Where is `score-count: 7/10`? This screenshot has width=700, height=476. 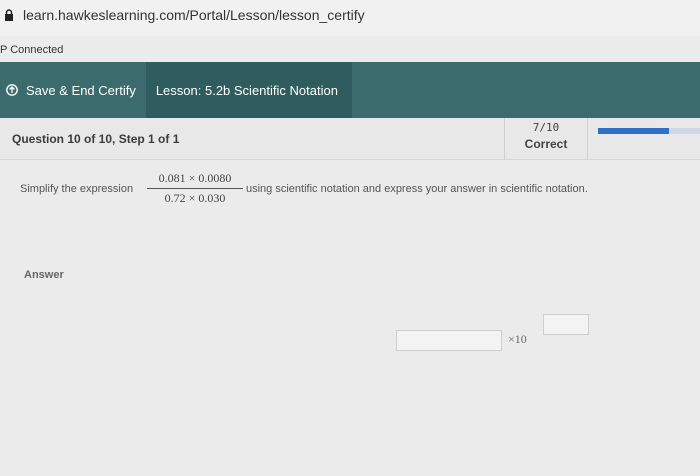
score-count: 7/10 is located at coordinates (546, 127).